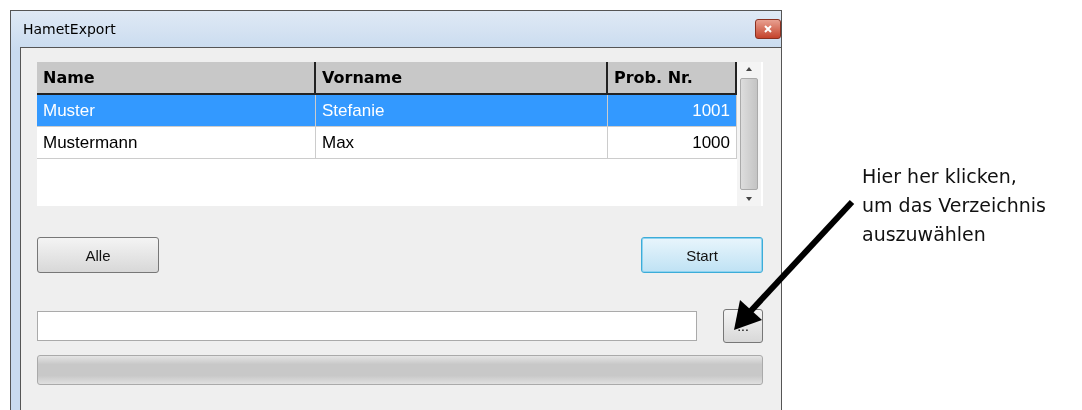 The image size is (1082, 410). I want to click on table-row: Mustermann Max 1000, so click(387, 143).